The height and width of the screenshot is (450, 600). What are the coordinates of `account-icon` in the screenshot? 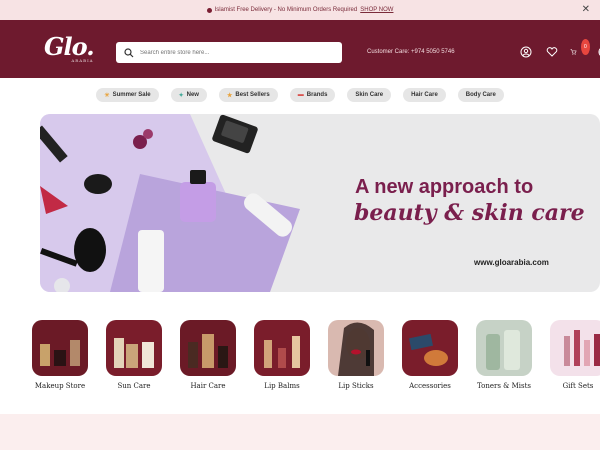 It's located at (526, 52).